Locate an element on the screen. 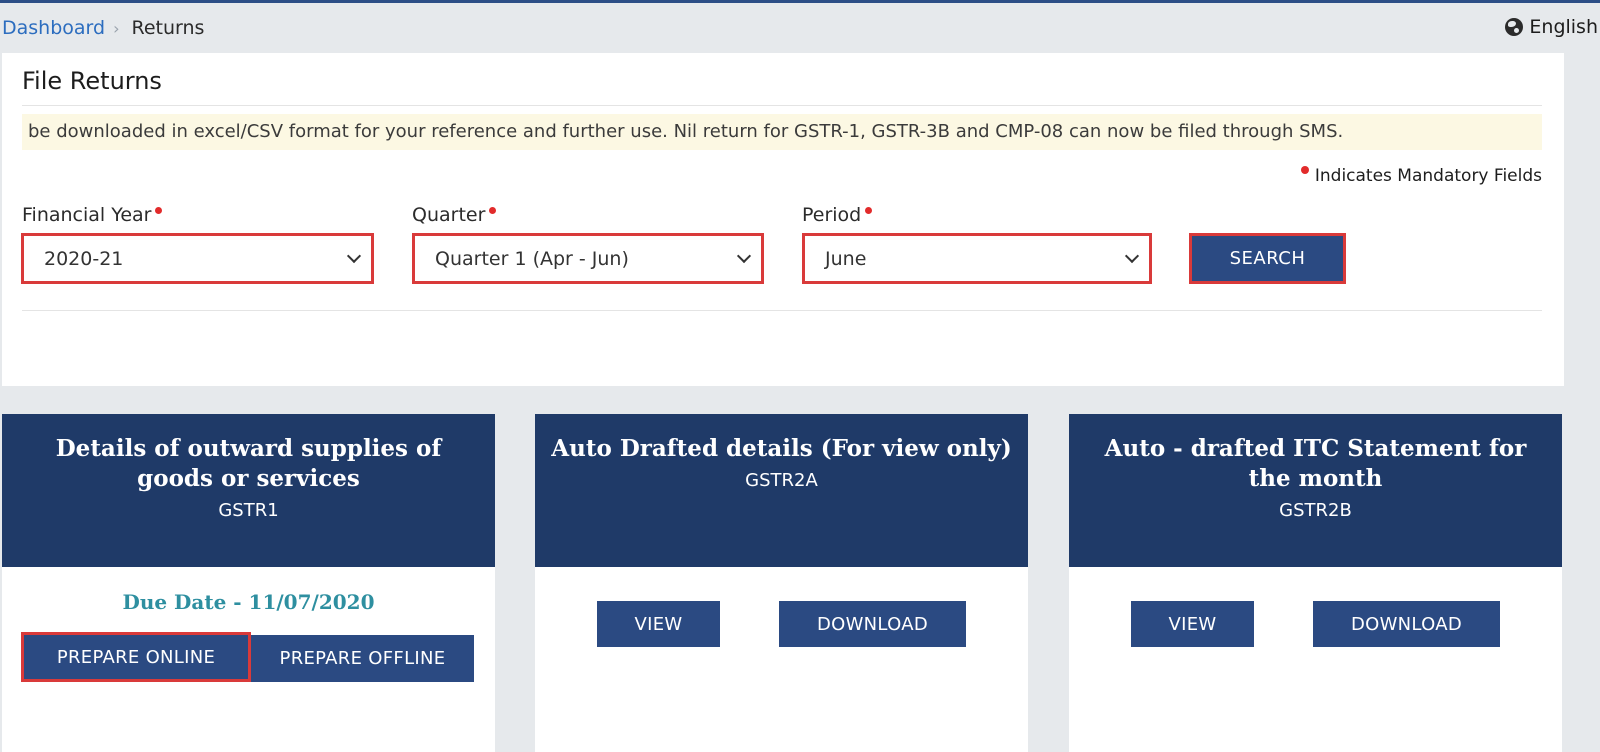  language-selector: English is located at coordinates (1551, 27).